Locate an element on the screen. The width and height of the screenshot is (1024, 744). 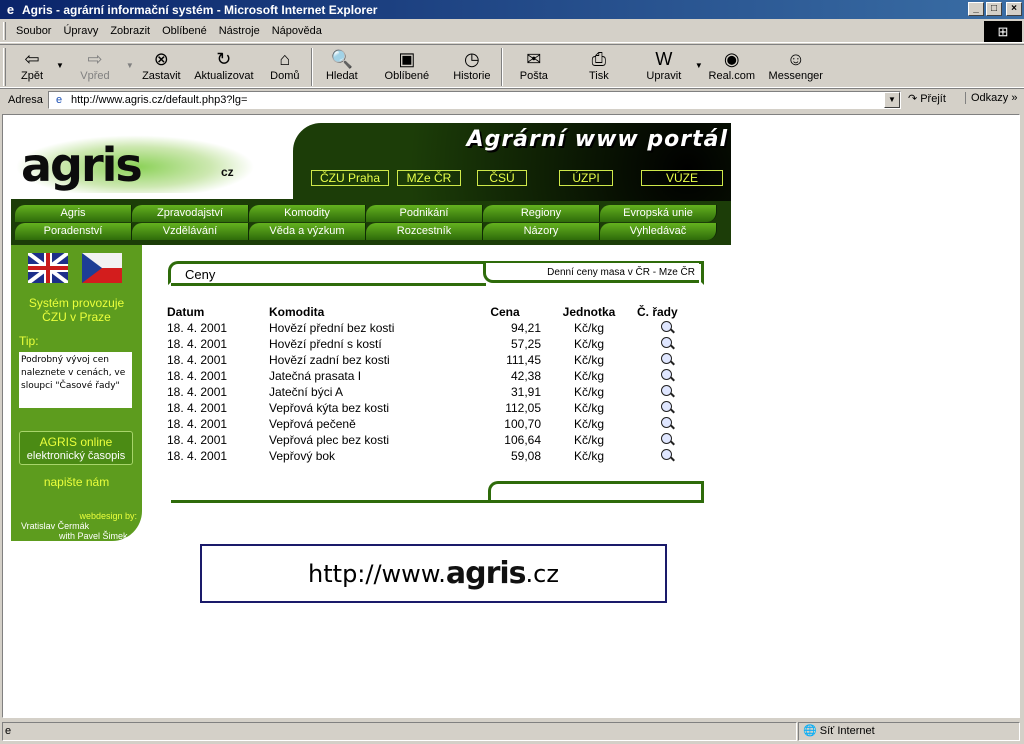
menu-edit: Úpravy is located at coordinates (80, 31).